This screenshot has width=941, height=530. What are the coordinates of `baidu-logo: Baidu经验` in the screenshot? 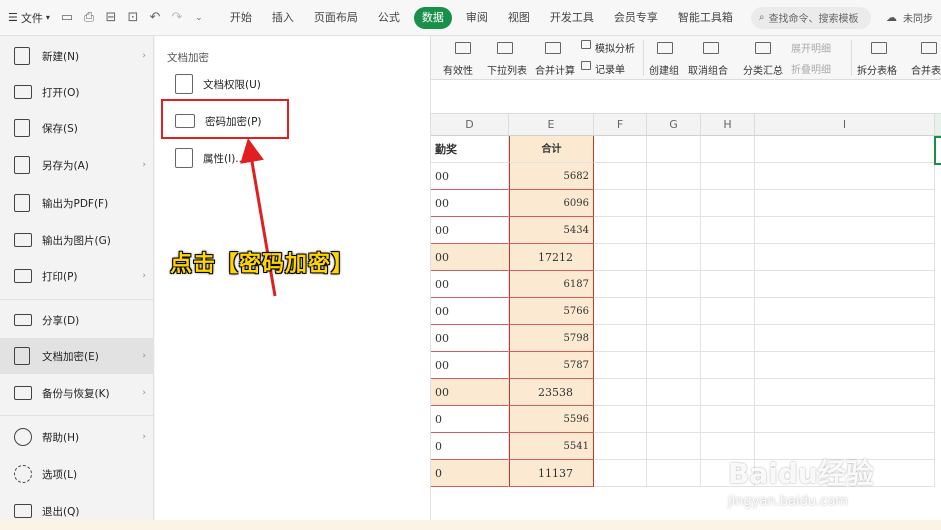 It's located at (801, 473).